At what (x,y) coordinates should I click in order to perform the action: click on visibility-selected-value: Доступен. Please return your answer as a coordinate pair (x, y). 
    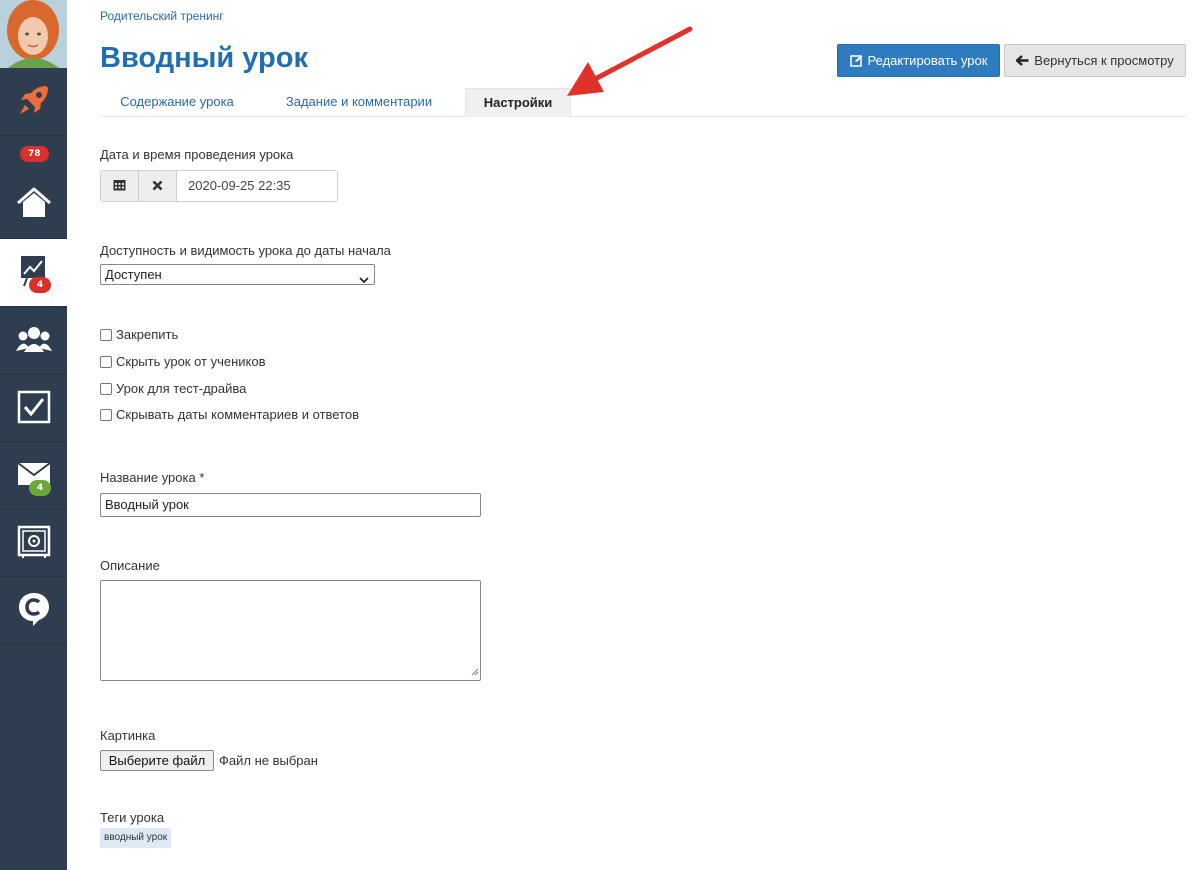
    Looking at the image, I should click on (133, 274).